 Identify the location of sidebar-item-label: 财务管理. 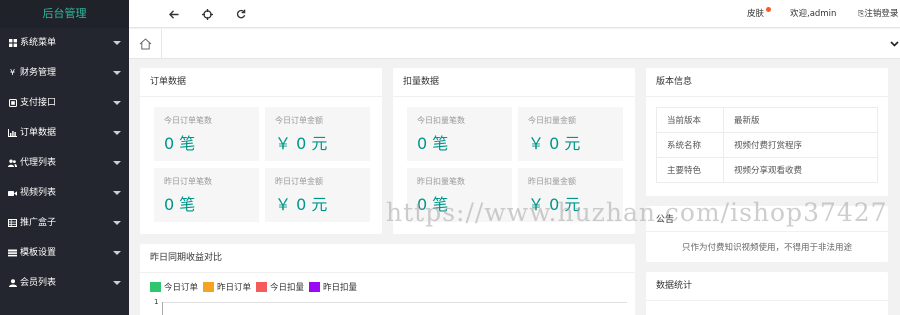
(38, 73).